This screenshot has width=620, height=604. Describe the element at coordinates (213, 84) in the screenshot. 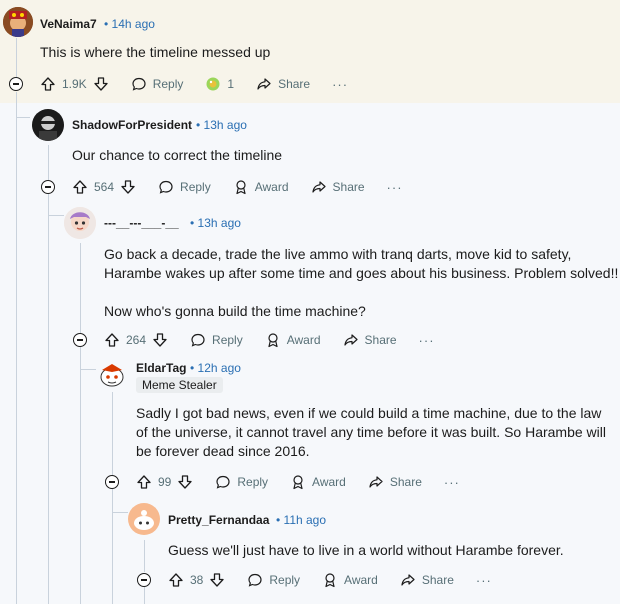

I see `award-emoji-icon` at that location.